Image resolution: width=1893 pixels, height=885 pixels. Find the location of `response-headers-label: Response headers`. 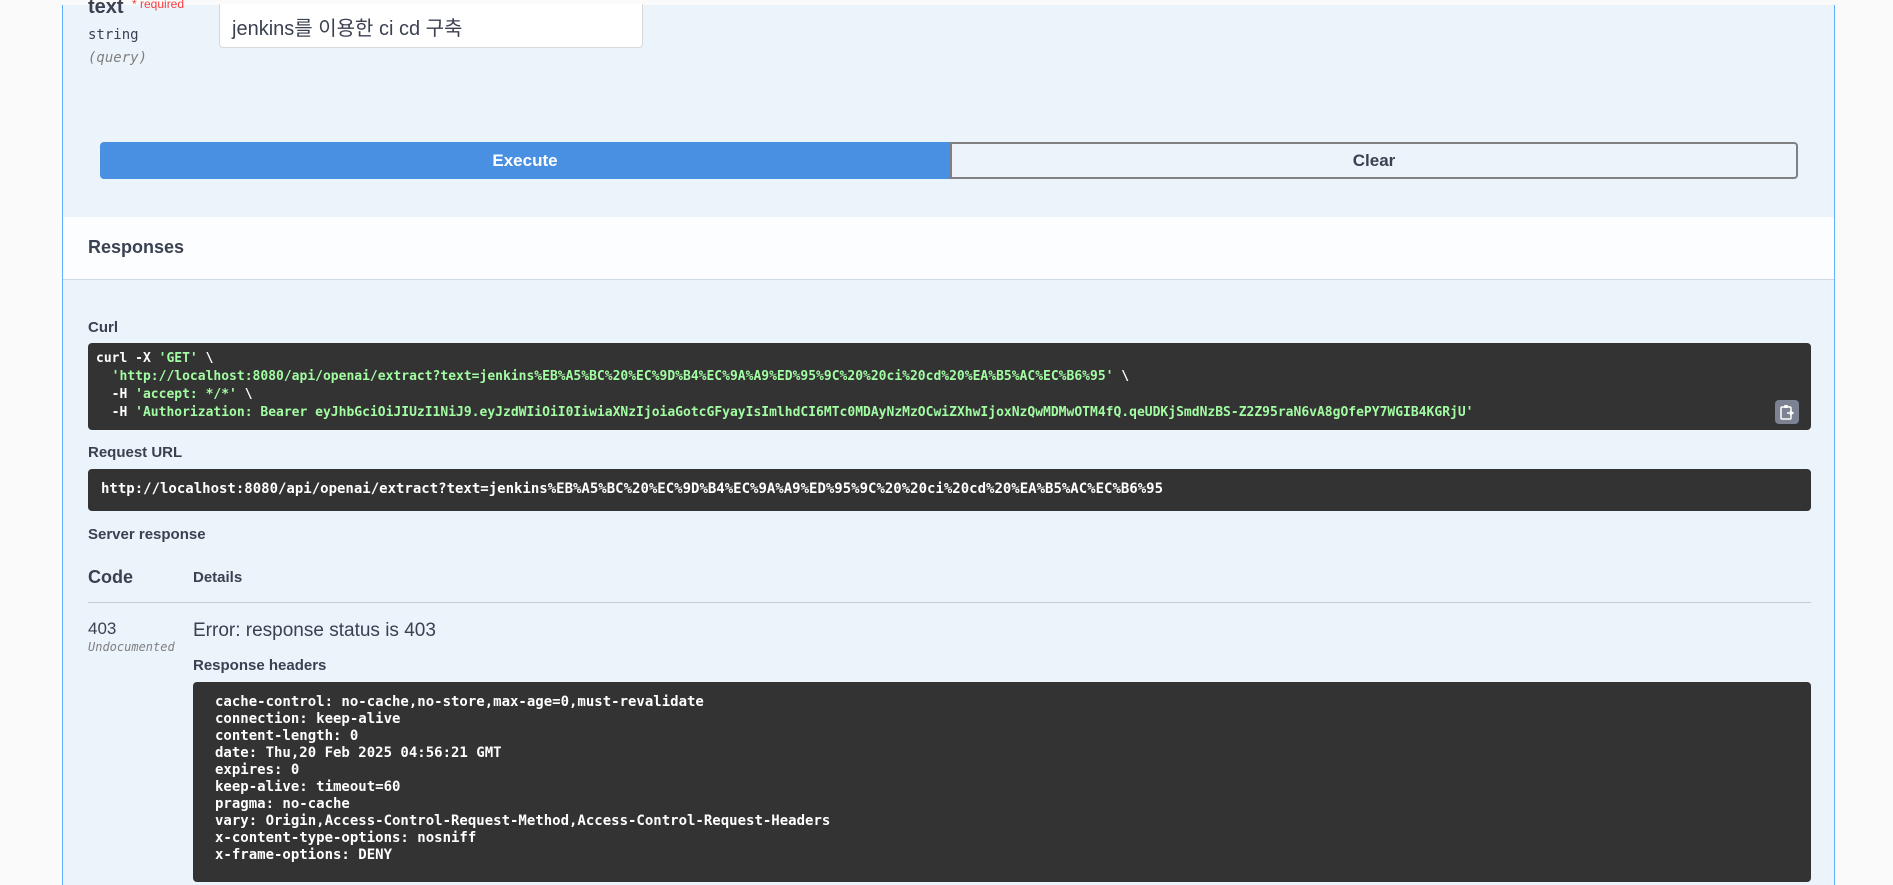

response-headers-label: Response headers is located at coordinates (260, 665).